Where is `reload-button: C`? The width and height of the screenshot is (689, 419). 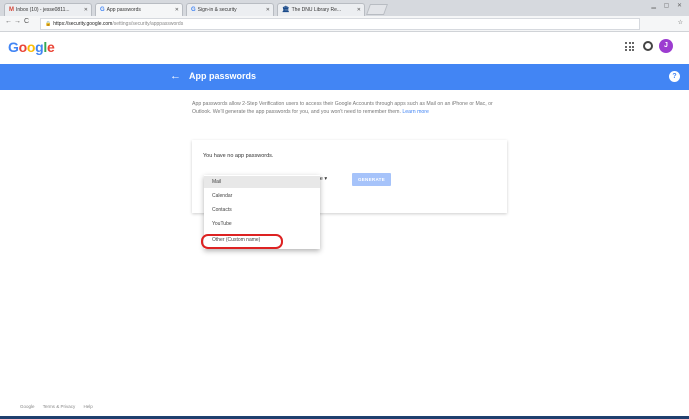 reload-button: C is located at coordinates (26, 21).